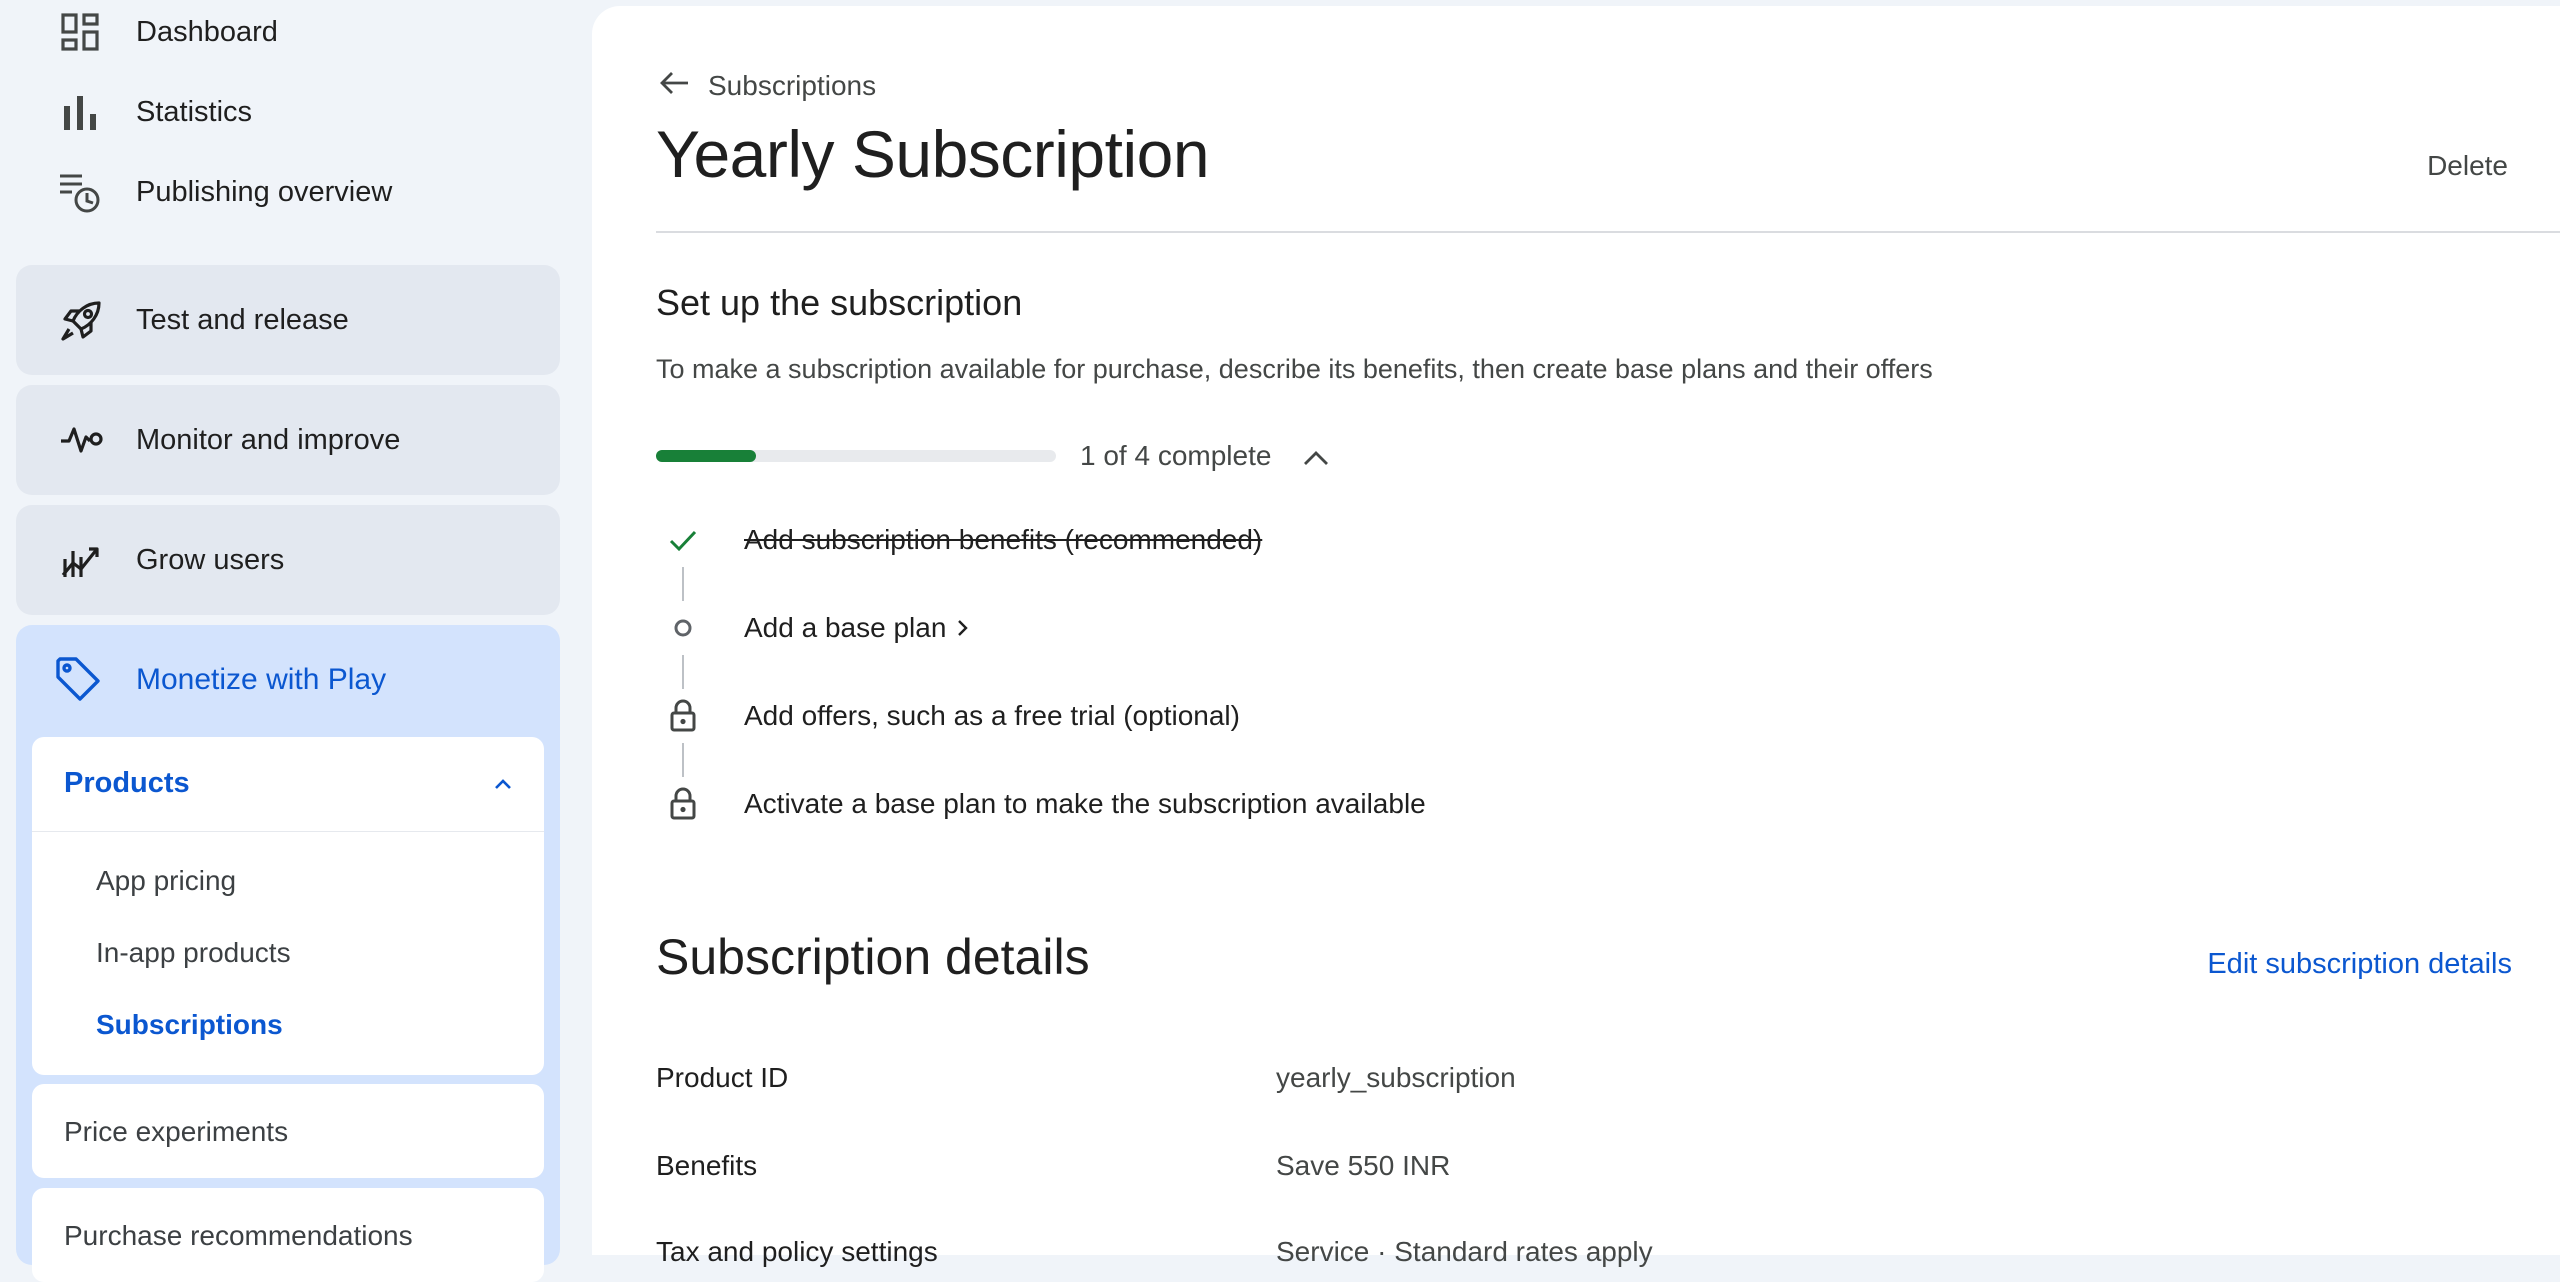 This screenshot has width=2560, height=1282. Describe the element at coordinates (963, 628) in the screenshot. I see `chevron-right-icon` at that location.